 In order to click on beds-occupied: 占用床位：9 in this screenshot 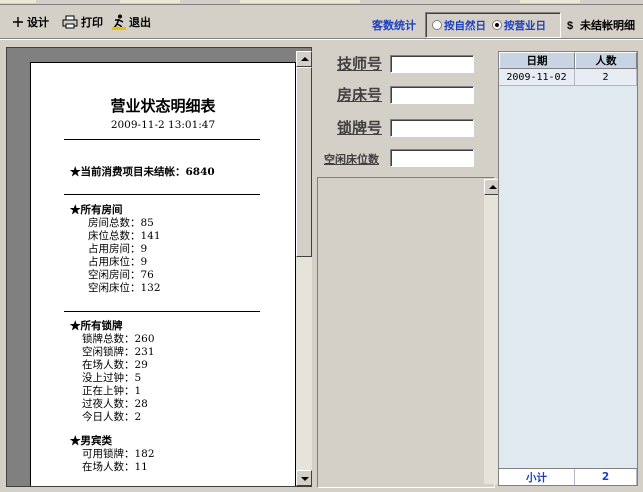, I will do `click(118, 262)`.